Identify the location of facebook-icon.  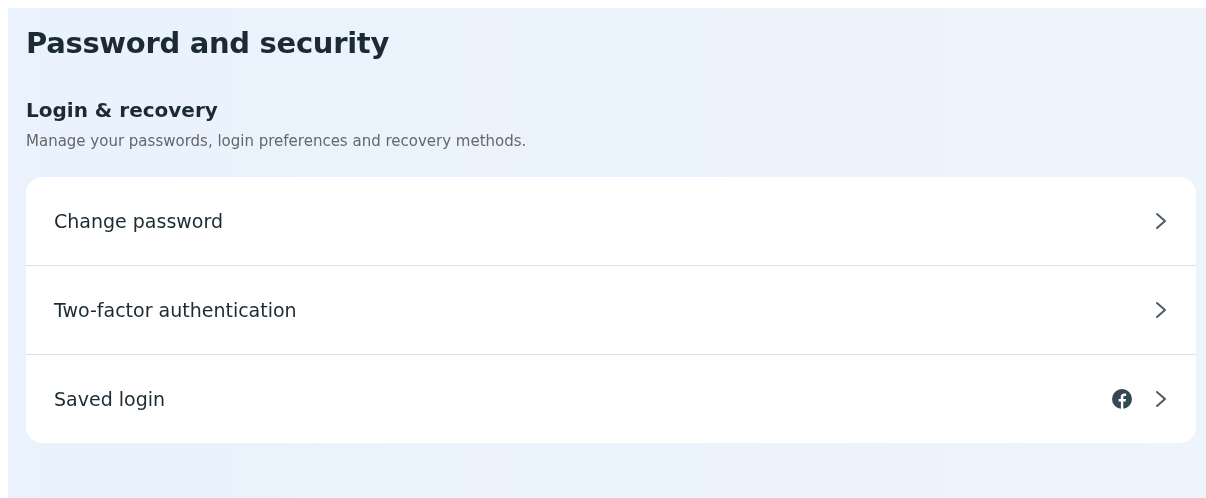
(1122, 399).